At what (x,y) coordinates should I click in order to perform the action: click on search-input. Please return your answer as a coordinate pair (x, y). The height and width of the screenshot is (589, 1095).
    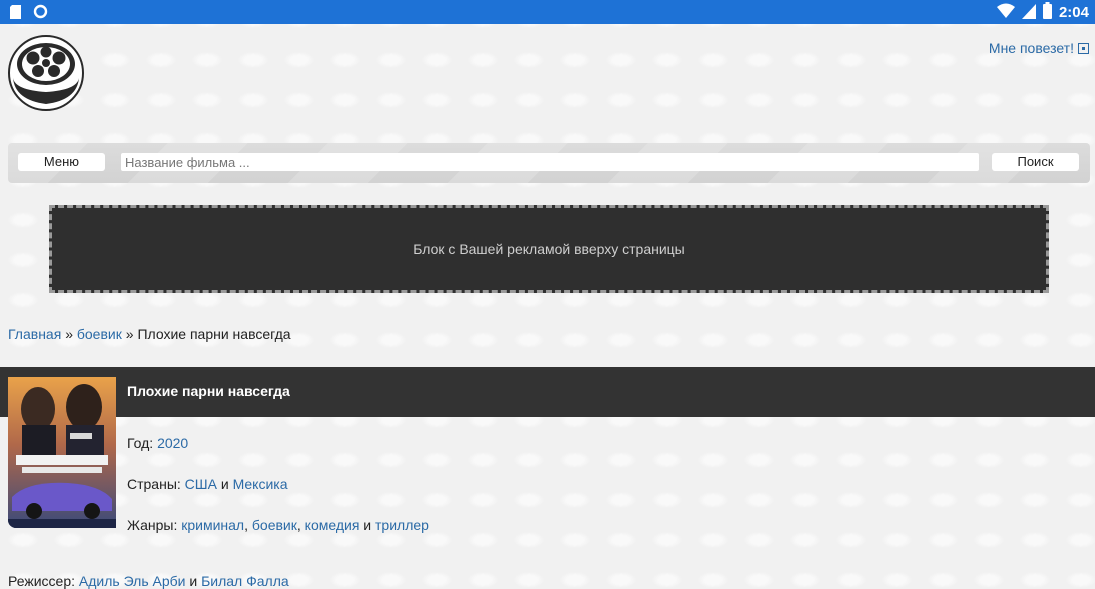
    Looking at the image, I should click on (550, 162).